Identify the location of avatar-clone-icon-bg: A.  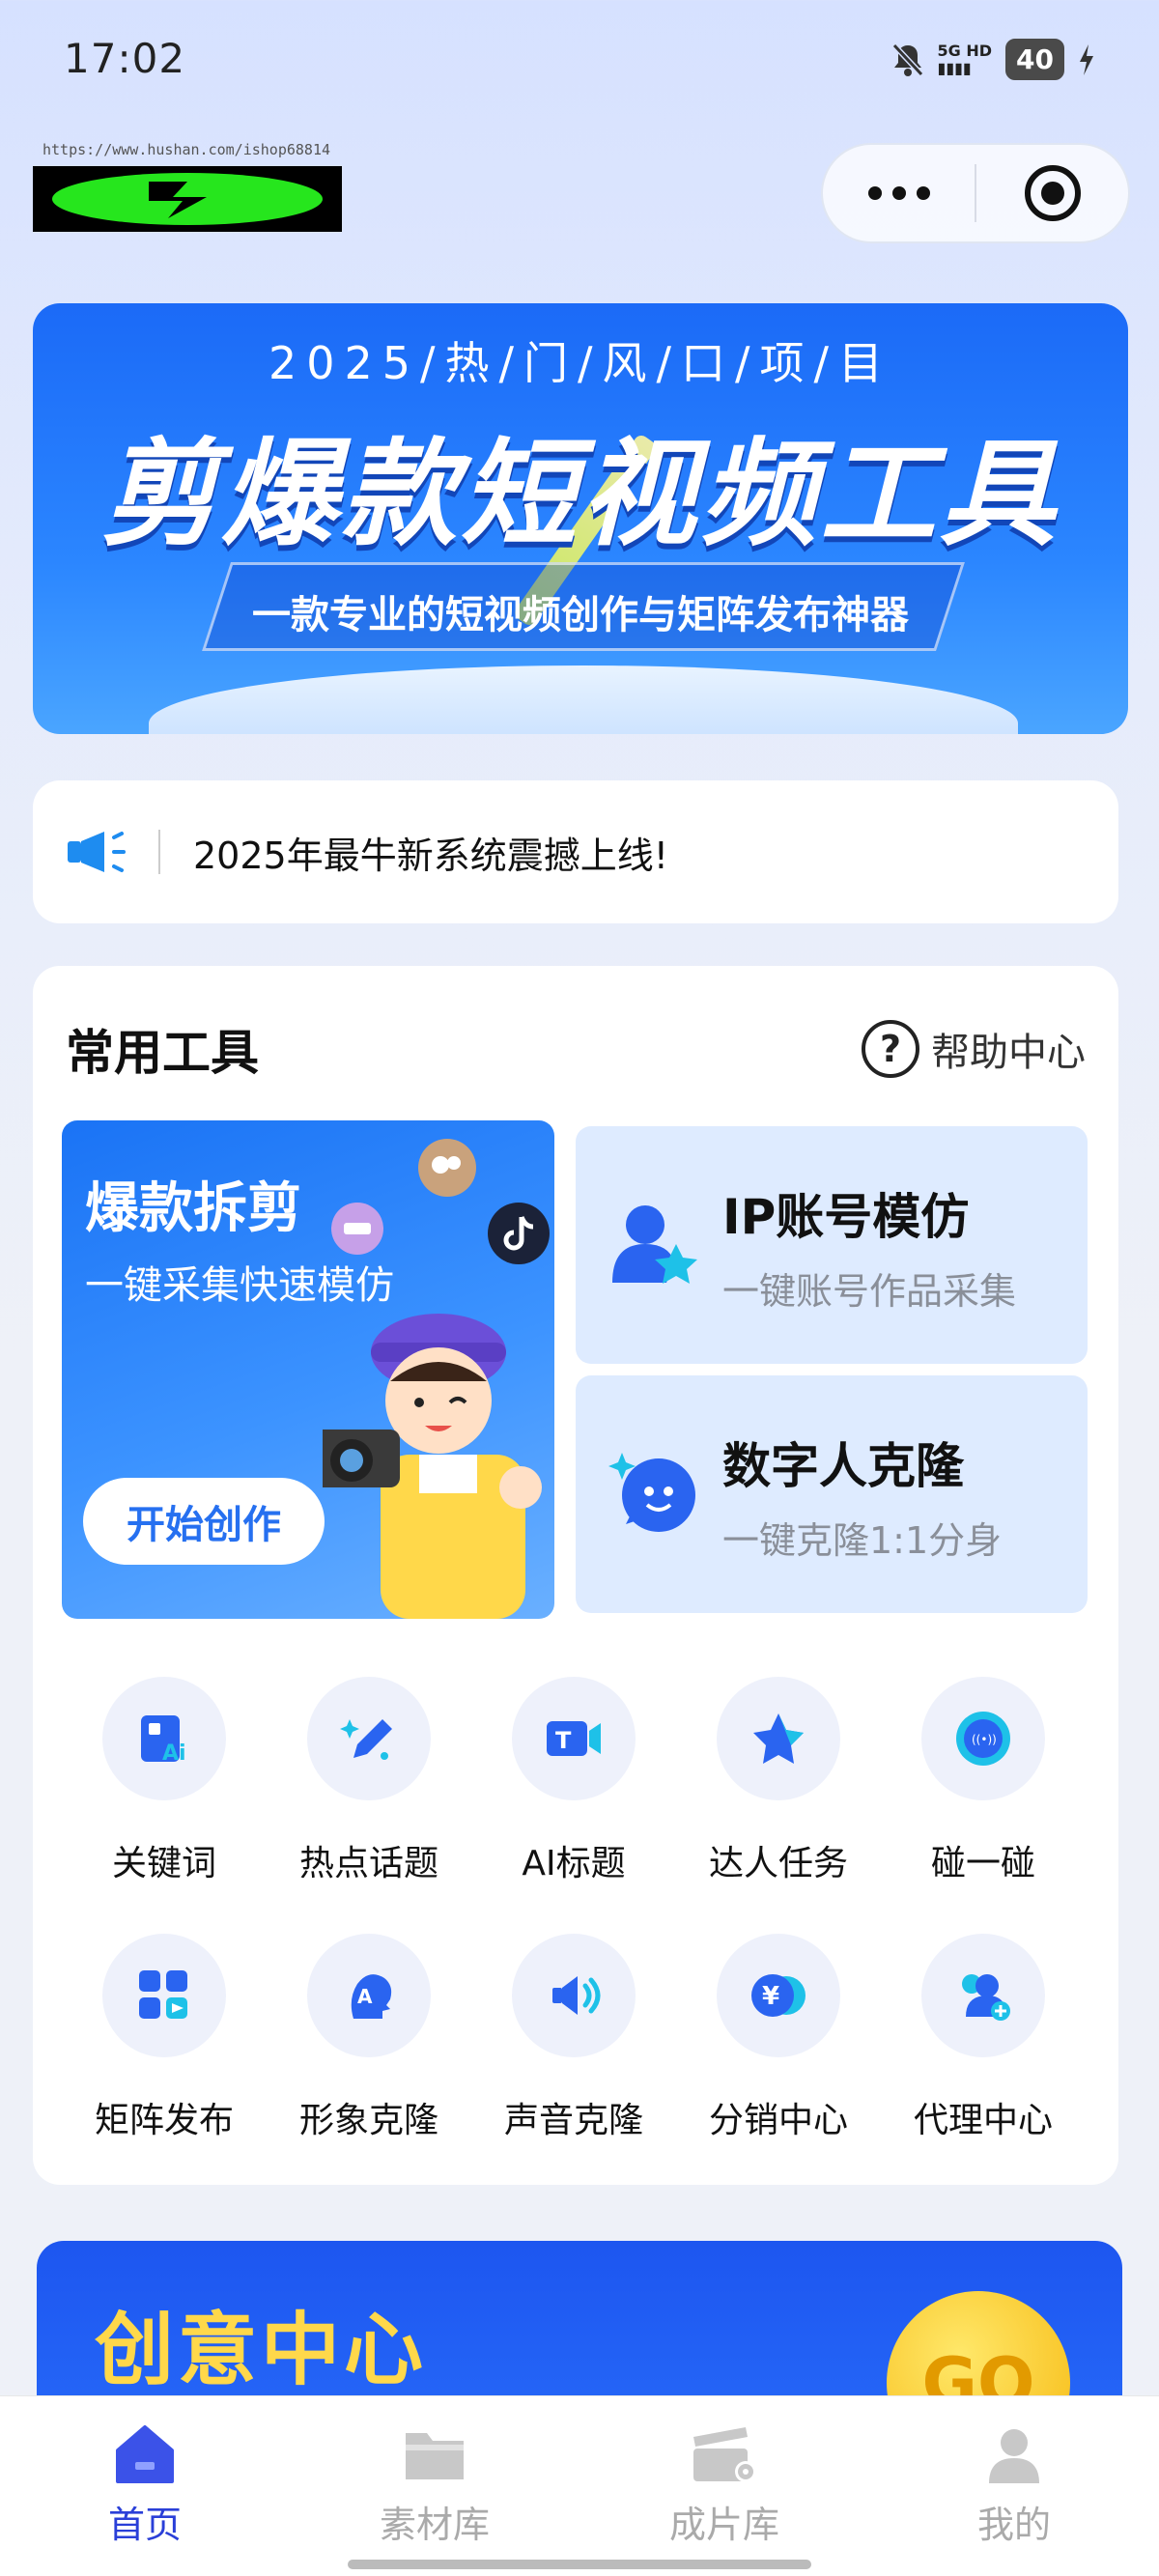
(369, 1995).